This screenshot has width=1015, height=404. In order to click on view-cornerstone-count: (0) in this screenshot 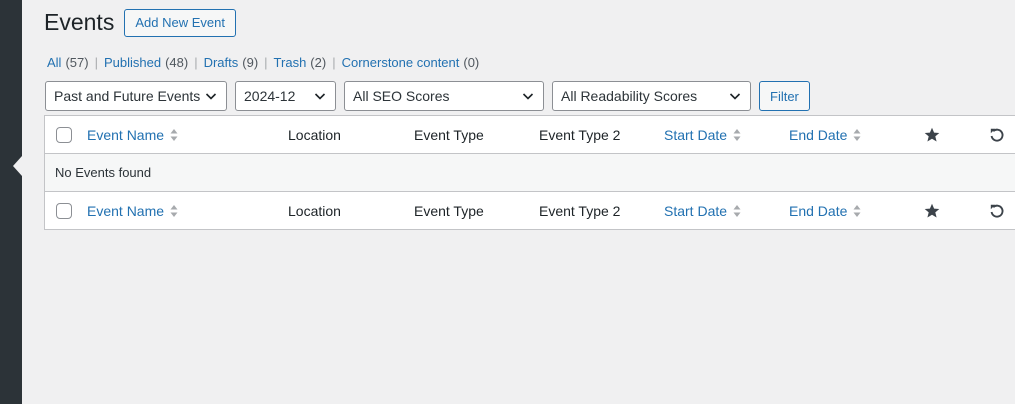, I will do `click(471, 62)`.